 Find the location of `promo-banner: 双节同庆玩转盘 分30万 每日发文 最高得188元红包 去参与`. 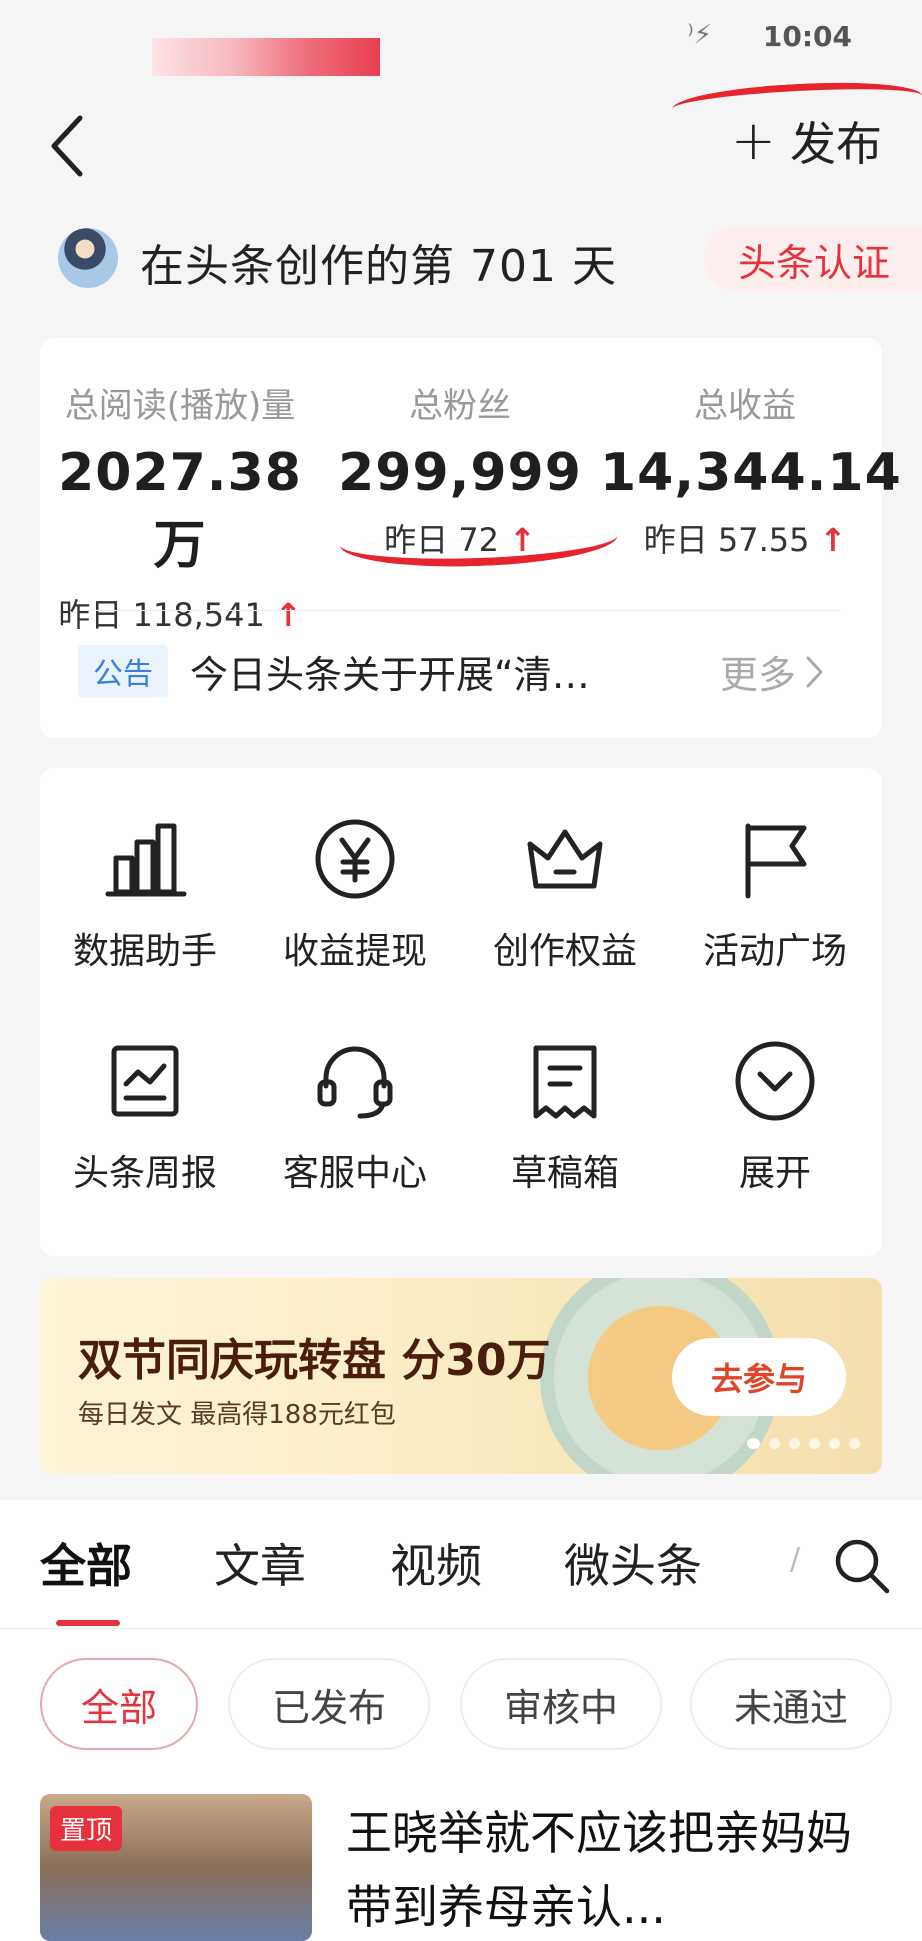

promo-banner: 双节同庆玩转盘 分30万 每日发文 最高得188元红包 去参与 is located at coordinates (461, 1376).